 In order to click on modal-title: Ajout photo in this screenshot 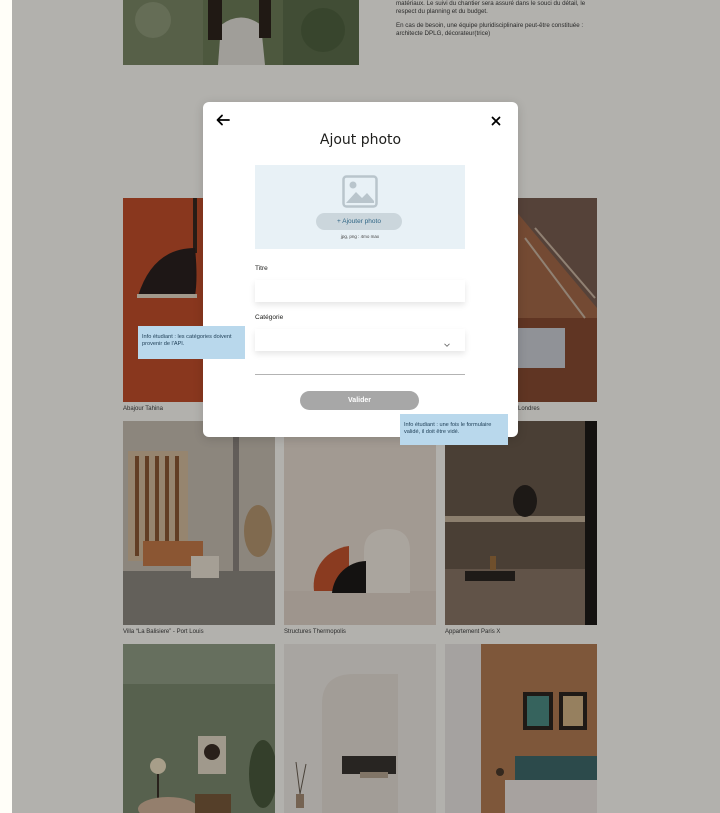, I will do `click(360, 140)`.